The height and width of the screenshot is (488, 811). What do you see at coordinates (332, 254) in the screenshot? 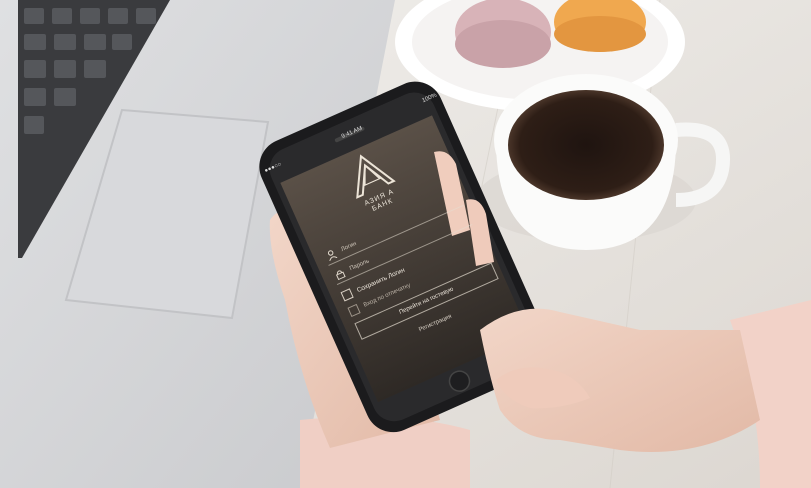
I see `user-icon` at bounding box center [332, 254].